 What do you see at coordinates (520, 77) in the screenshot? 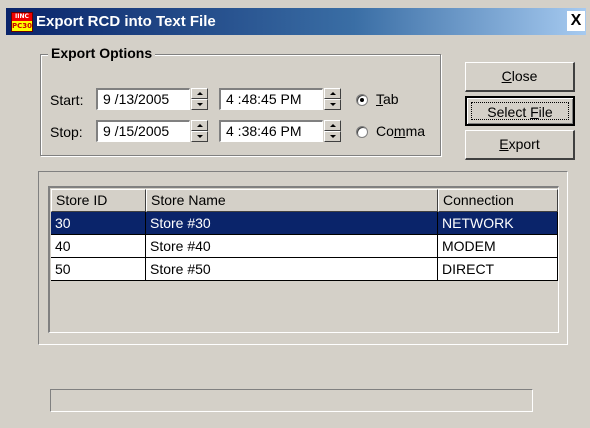
I see `close-button: Close` at bounding box center [520, 77].